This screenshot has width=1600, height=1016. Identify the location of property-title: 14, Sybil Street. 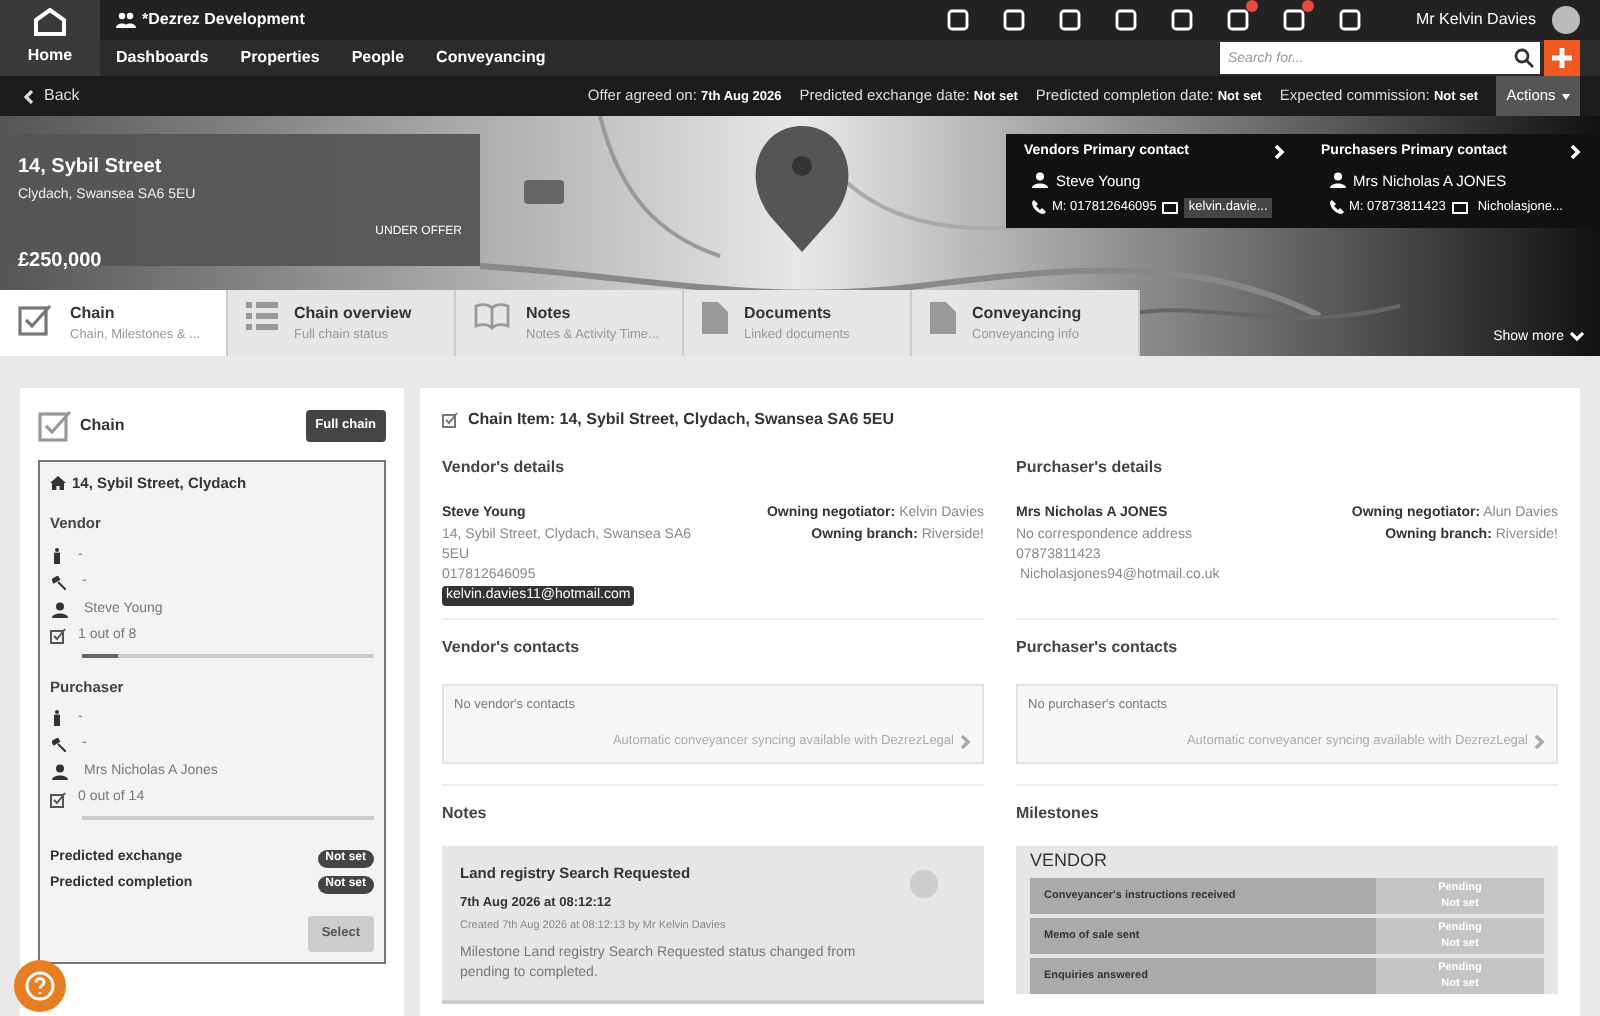
(91, 168).